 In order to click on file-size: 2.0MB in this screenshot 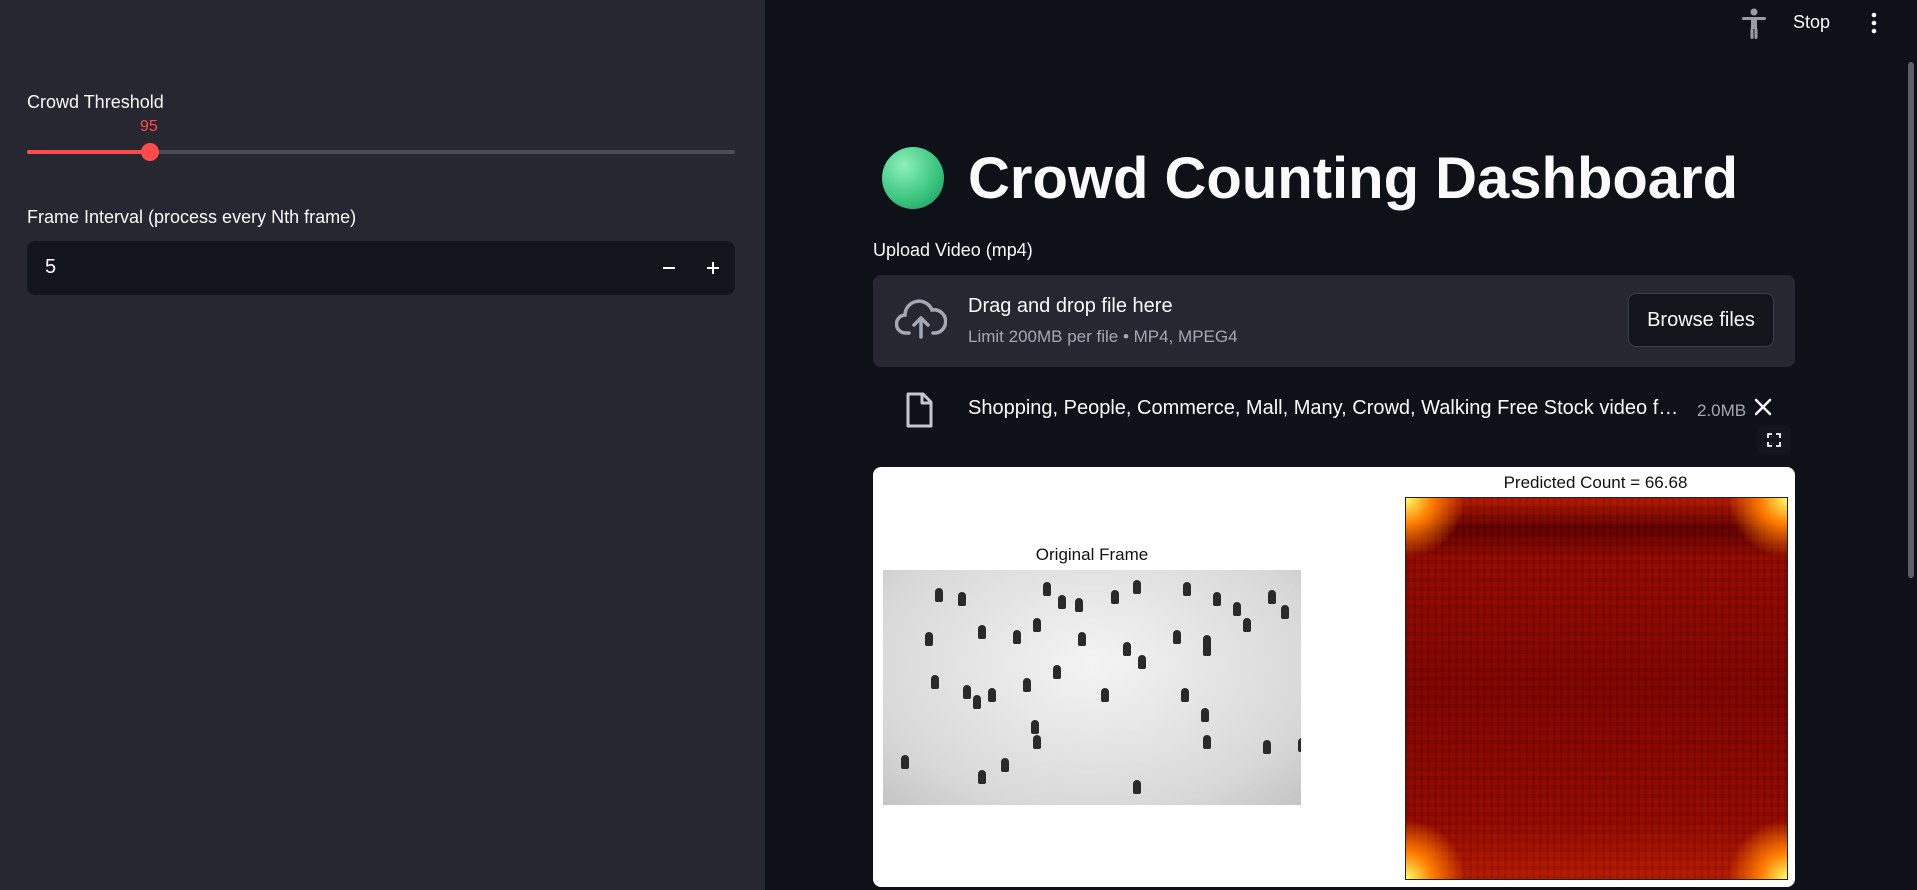, I will do `click(1722, 410)`.